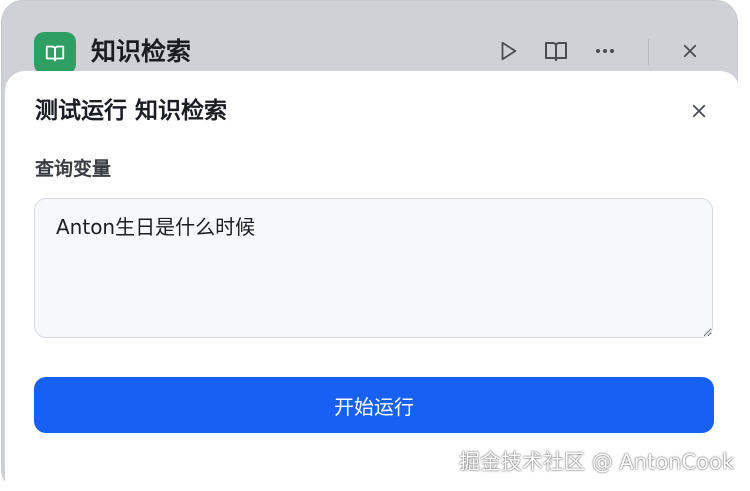 This screenshot has width=750, height=491. What do you see at coordinates (556, 51) in the screenshot?
I see `book-open-icon` at bounding box center [556, 51].